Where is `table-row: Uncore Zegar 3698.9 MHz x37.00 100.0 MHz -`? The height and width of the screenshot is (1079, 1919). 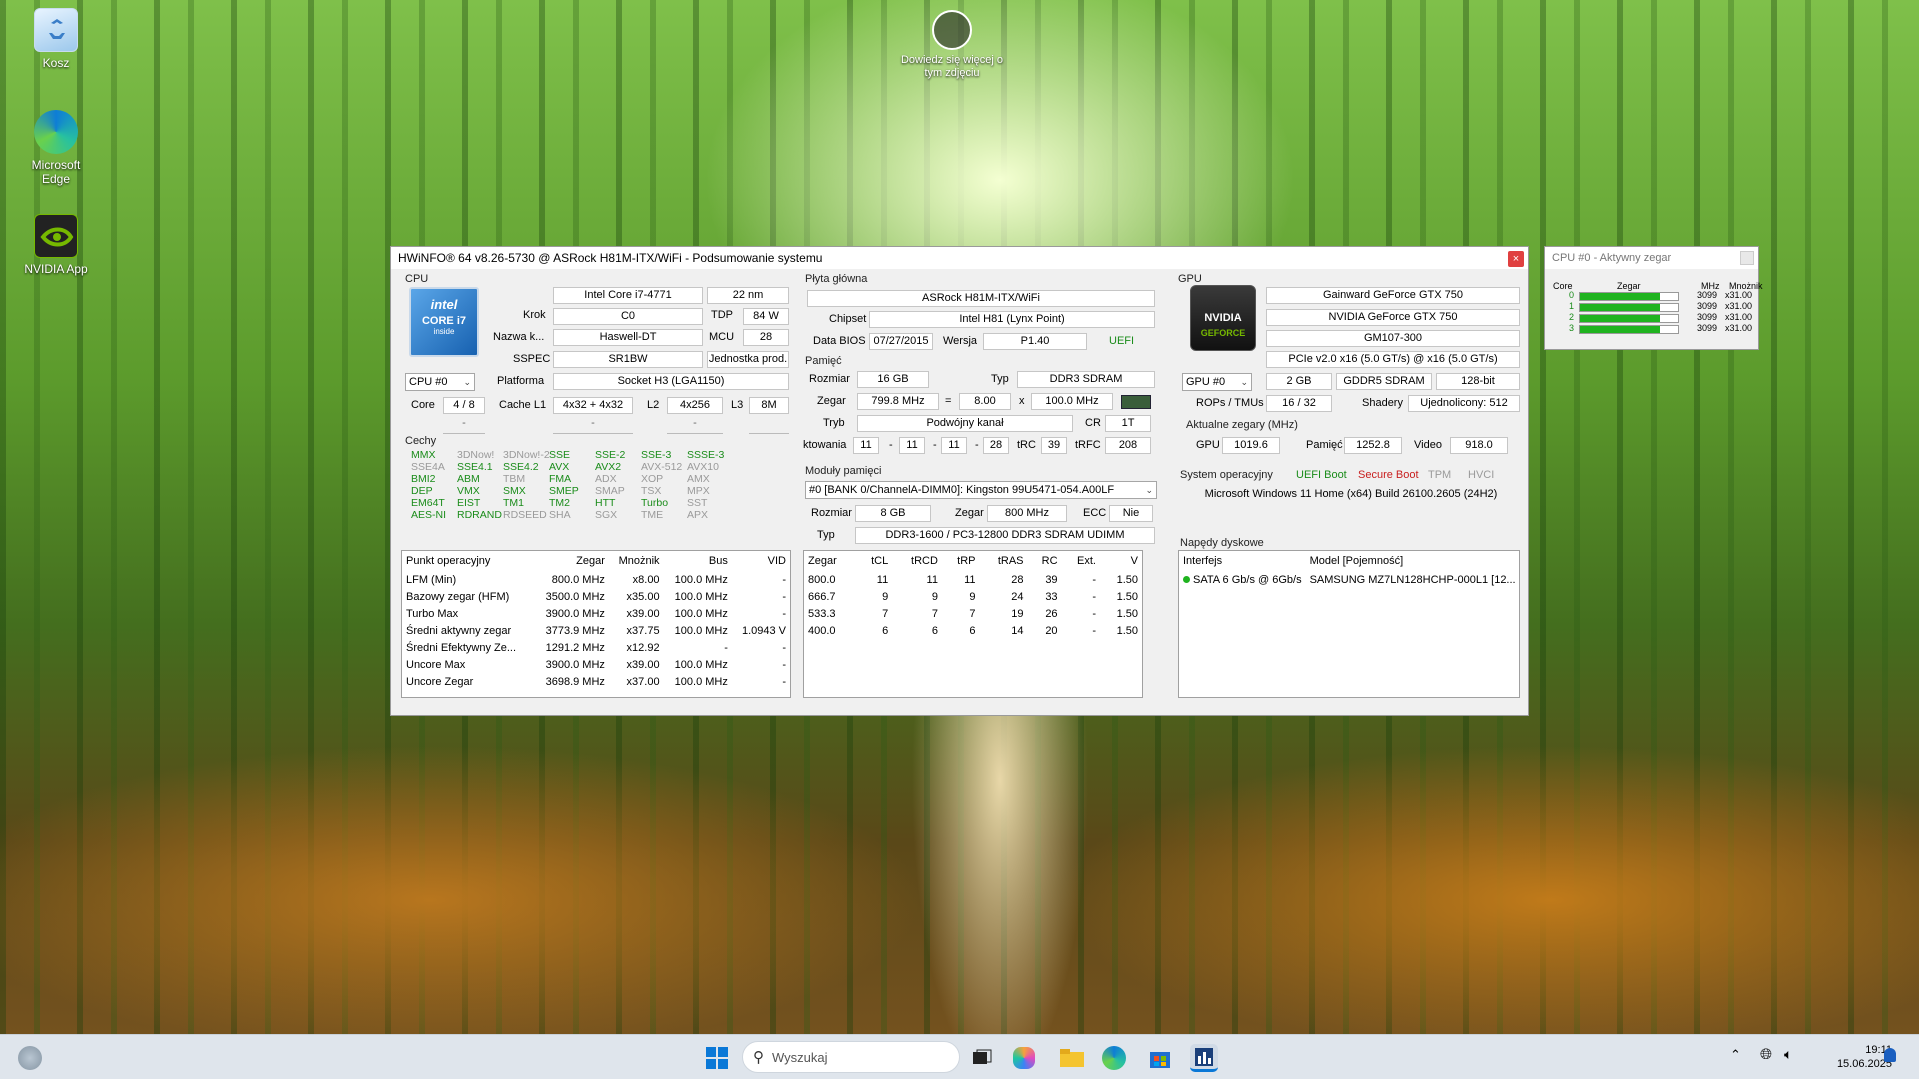 table-row: Uncore Zegar 3698.9 MHz x37.00 100.0 MHz - is located at coordinates (596, 681).